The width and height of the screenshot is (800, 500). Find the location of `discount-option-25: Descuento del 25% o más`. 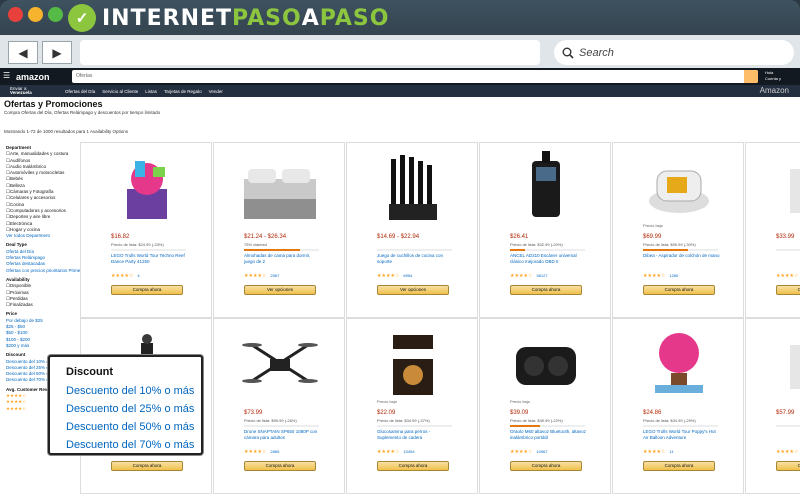

discount-option-25: Descuento del 25% o más is located at coordinates (130, 409).